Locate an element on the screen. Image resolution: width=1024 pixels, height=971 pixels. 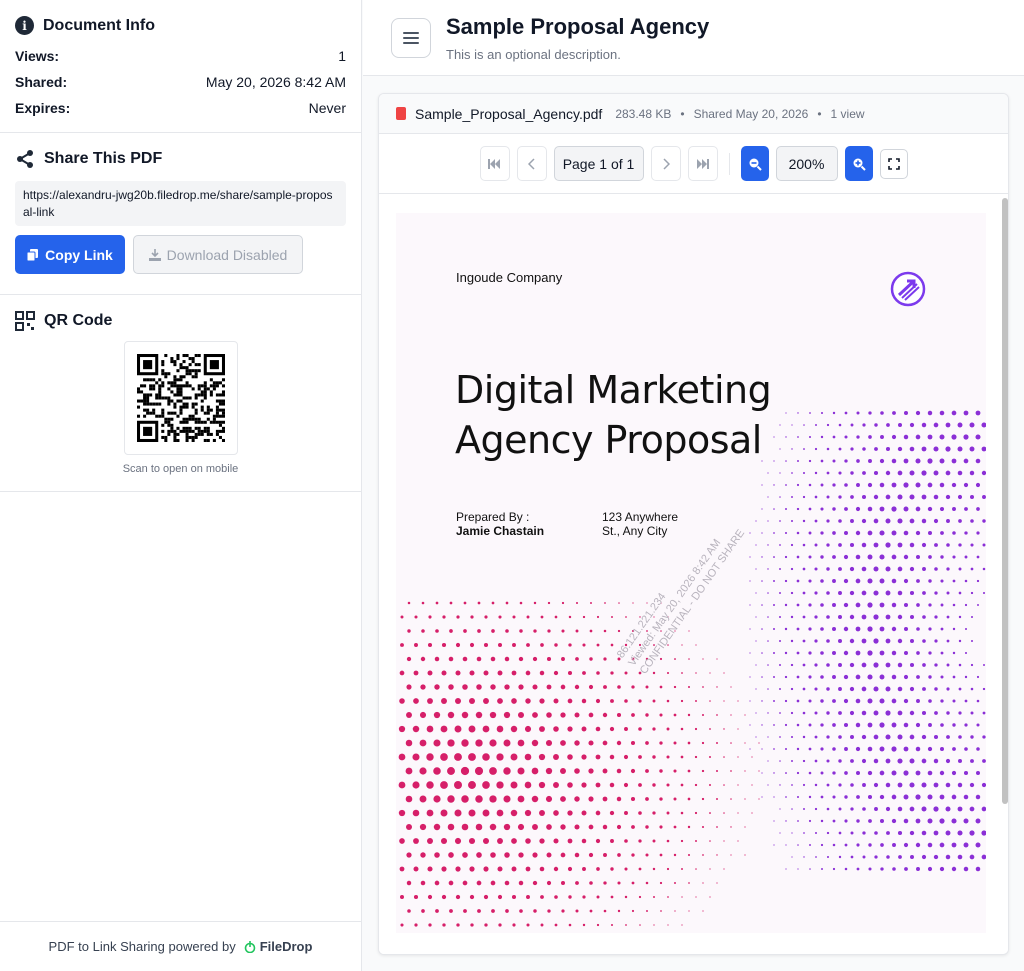
last-page-button is located at coordinates (702, 163).